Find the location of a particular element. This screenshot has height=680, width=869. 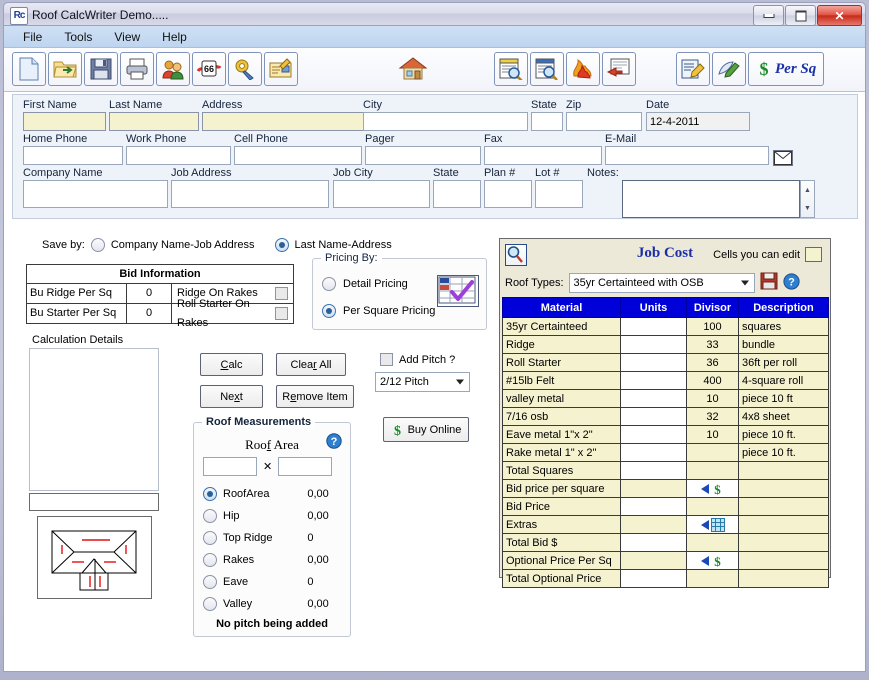

notes-scrollbar: ▲ ▼ is located at coordinates (807, 199).